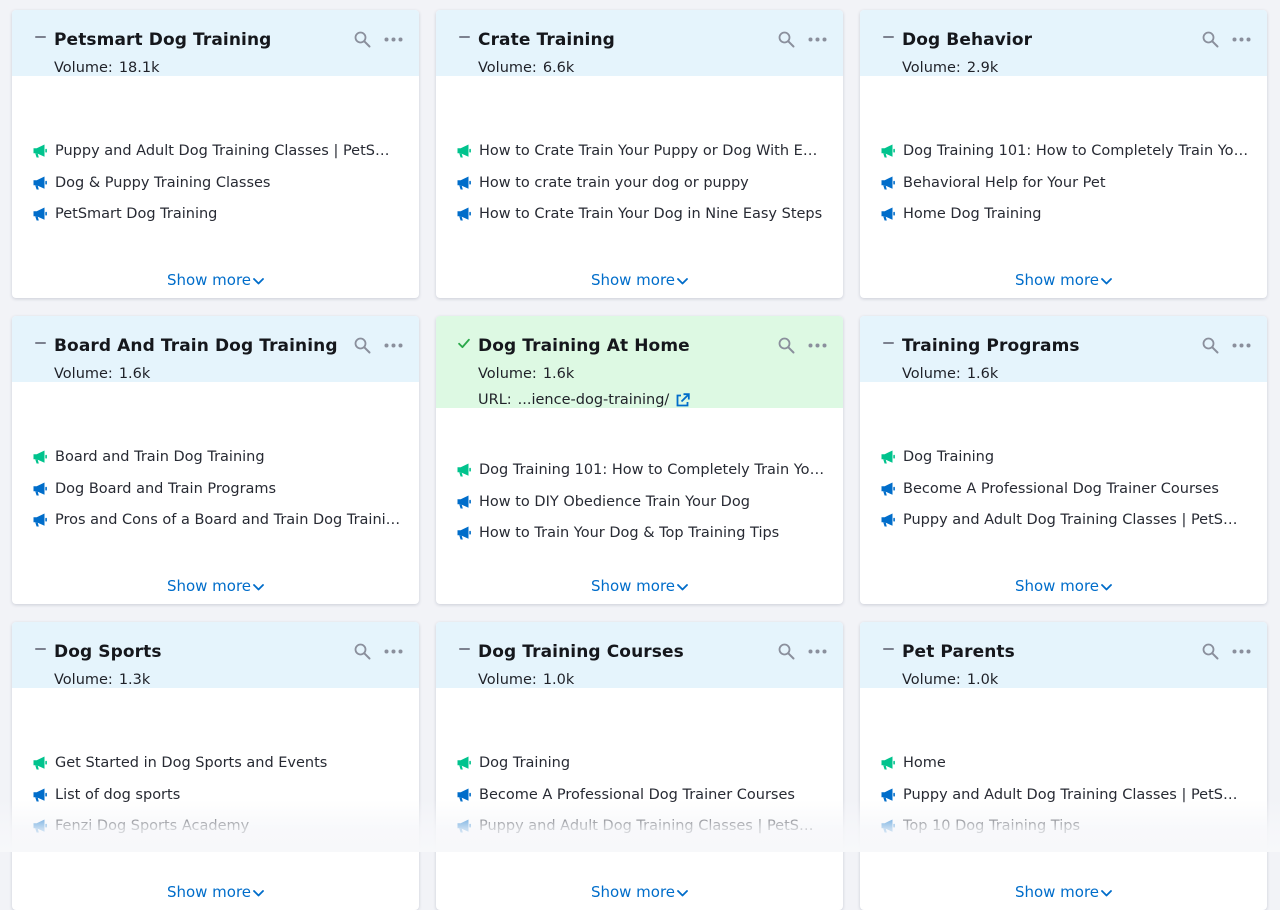 This screenshot has width=1280, height=910. I want to click on item-title: Board and Train Dog Training, so click(160, 457).